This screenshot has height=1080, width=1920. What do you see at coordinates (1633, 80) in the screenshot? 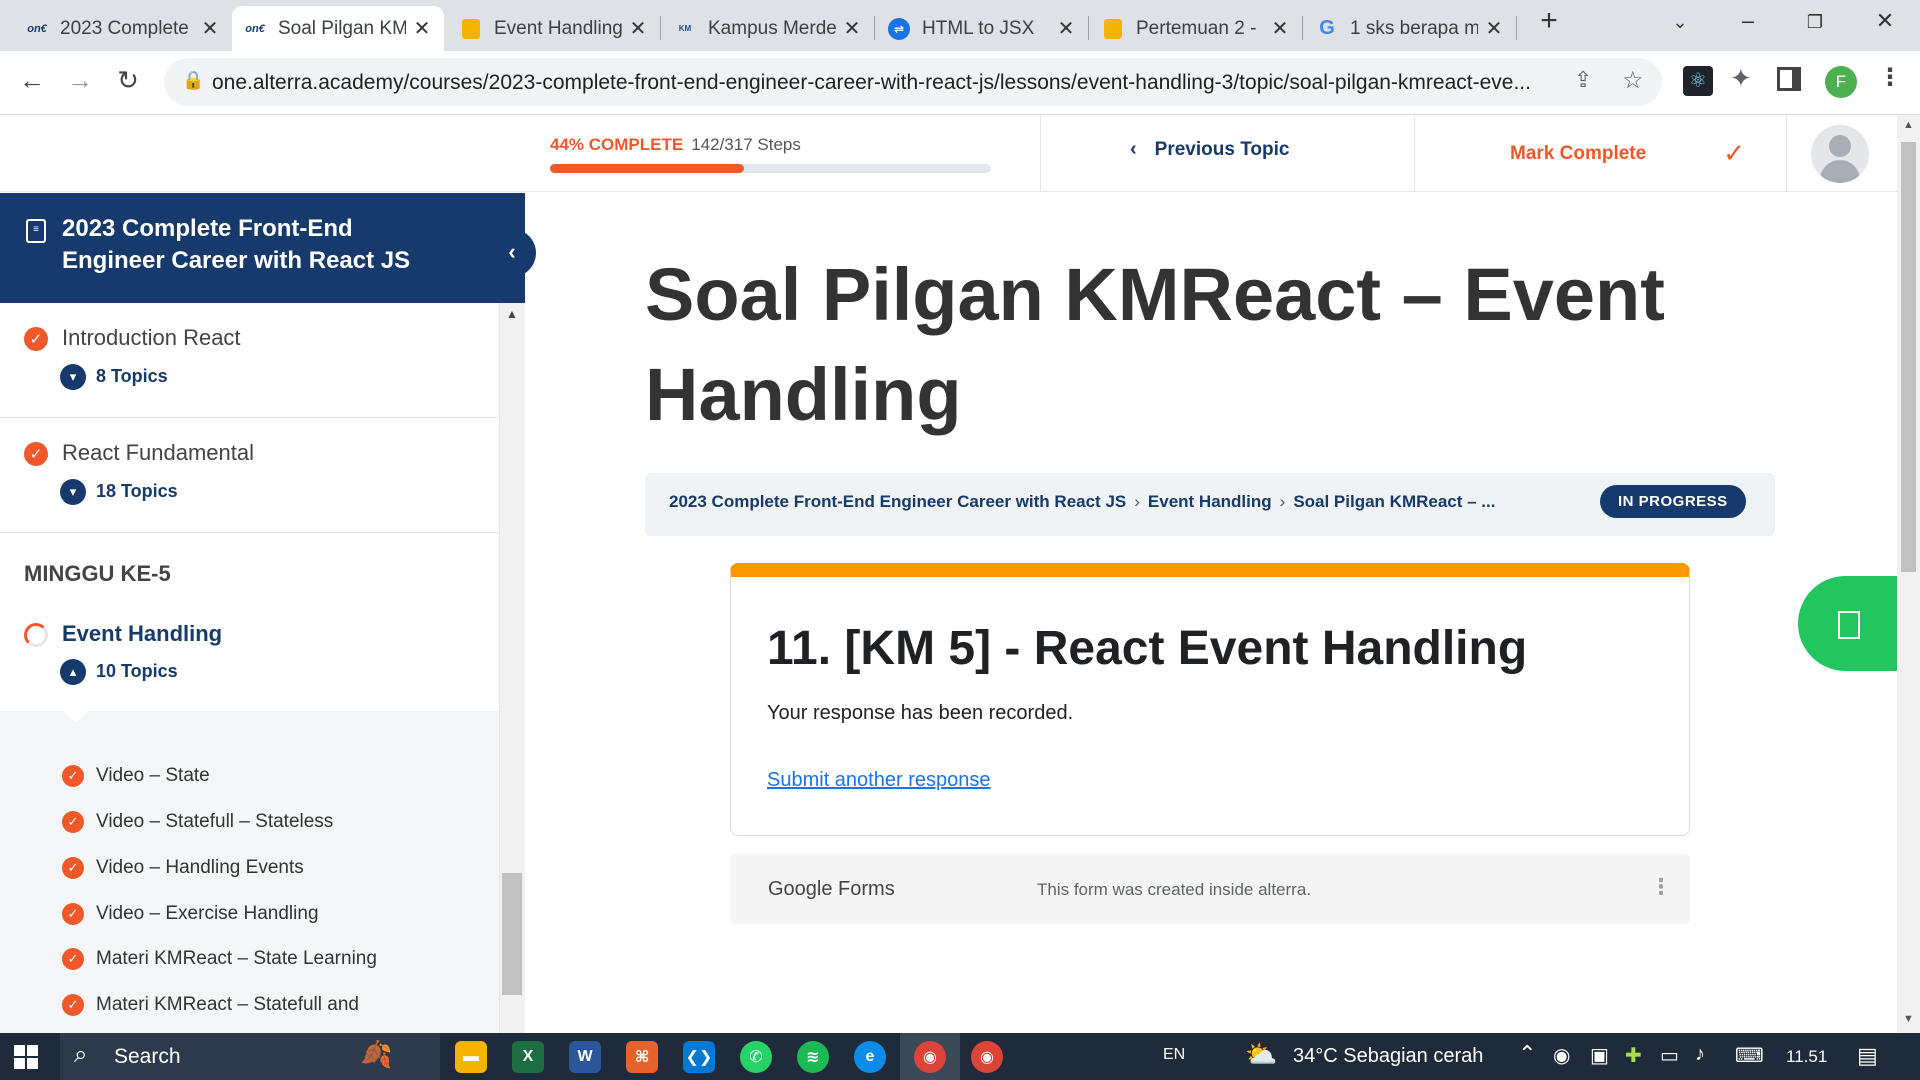
I see `bookmark-star-icon: ☆` at bounding box center [1633, 80].